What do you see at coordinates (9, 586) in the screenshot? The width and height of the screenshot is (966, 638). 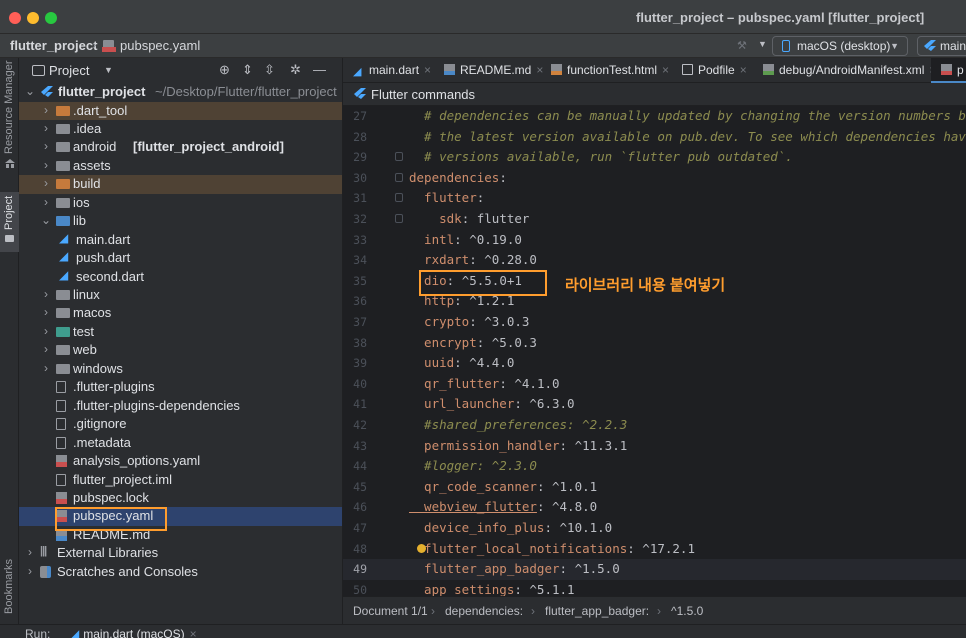 I see `bookmarks-tab: Bookmarks` at bounding box center [9, 586].